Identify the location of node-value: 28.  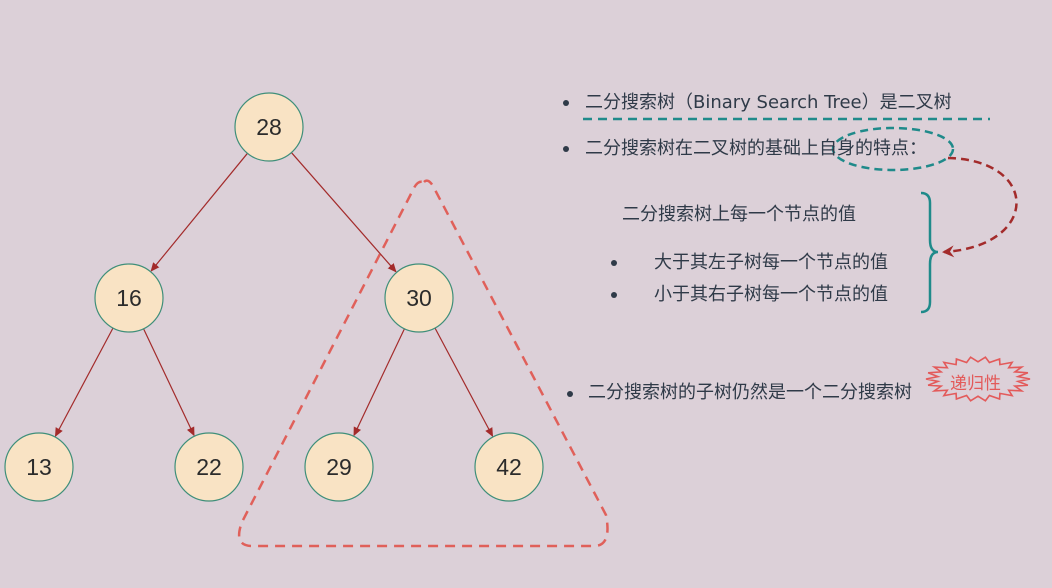
(269, 127).